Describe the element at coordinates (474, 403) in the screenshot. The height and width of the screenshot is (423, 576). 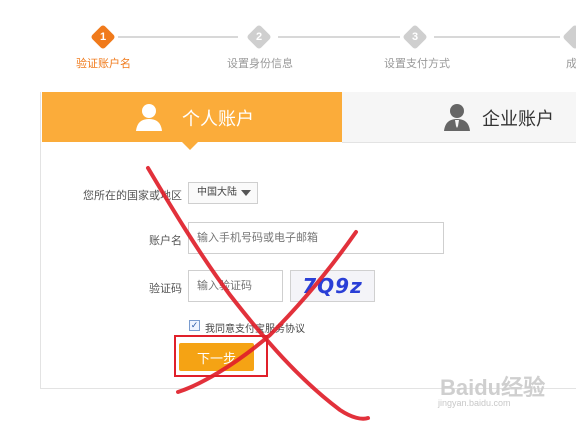
I see `watermark-url: jingyan.baidu.com` at that location.